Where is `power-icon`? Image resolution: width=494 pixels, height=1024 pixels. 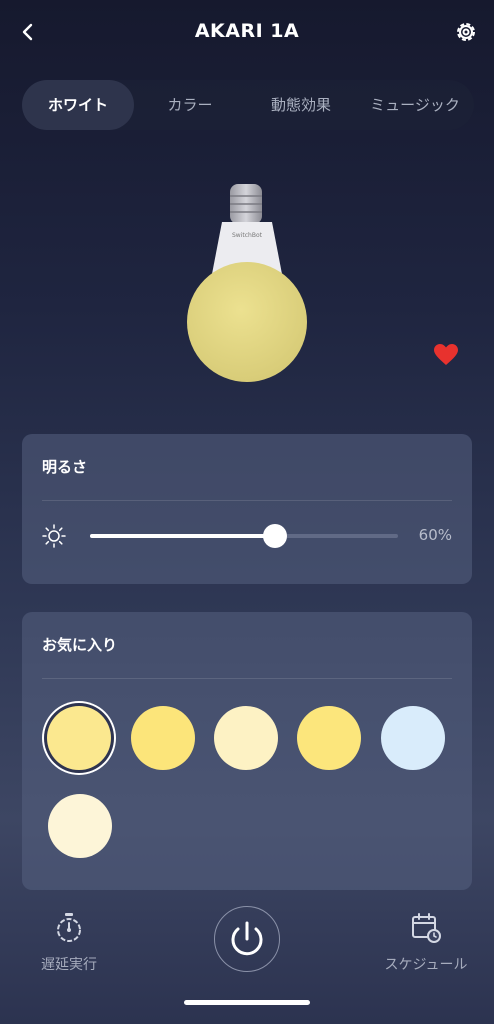
power-icon is located at coordinates (247, 938).